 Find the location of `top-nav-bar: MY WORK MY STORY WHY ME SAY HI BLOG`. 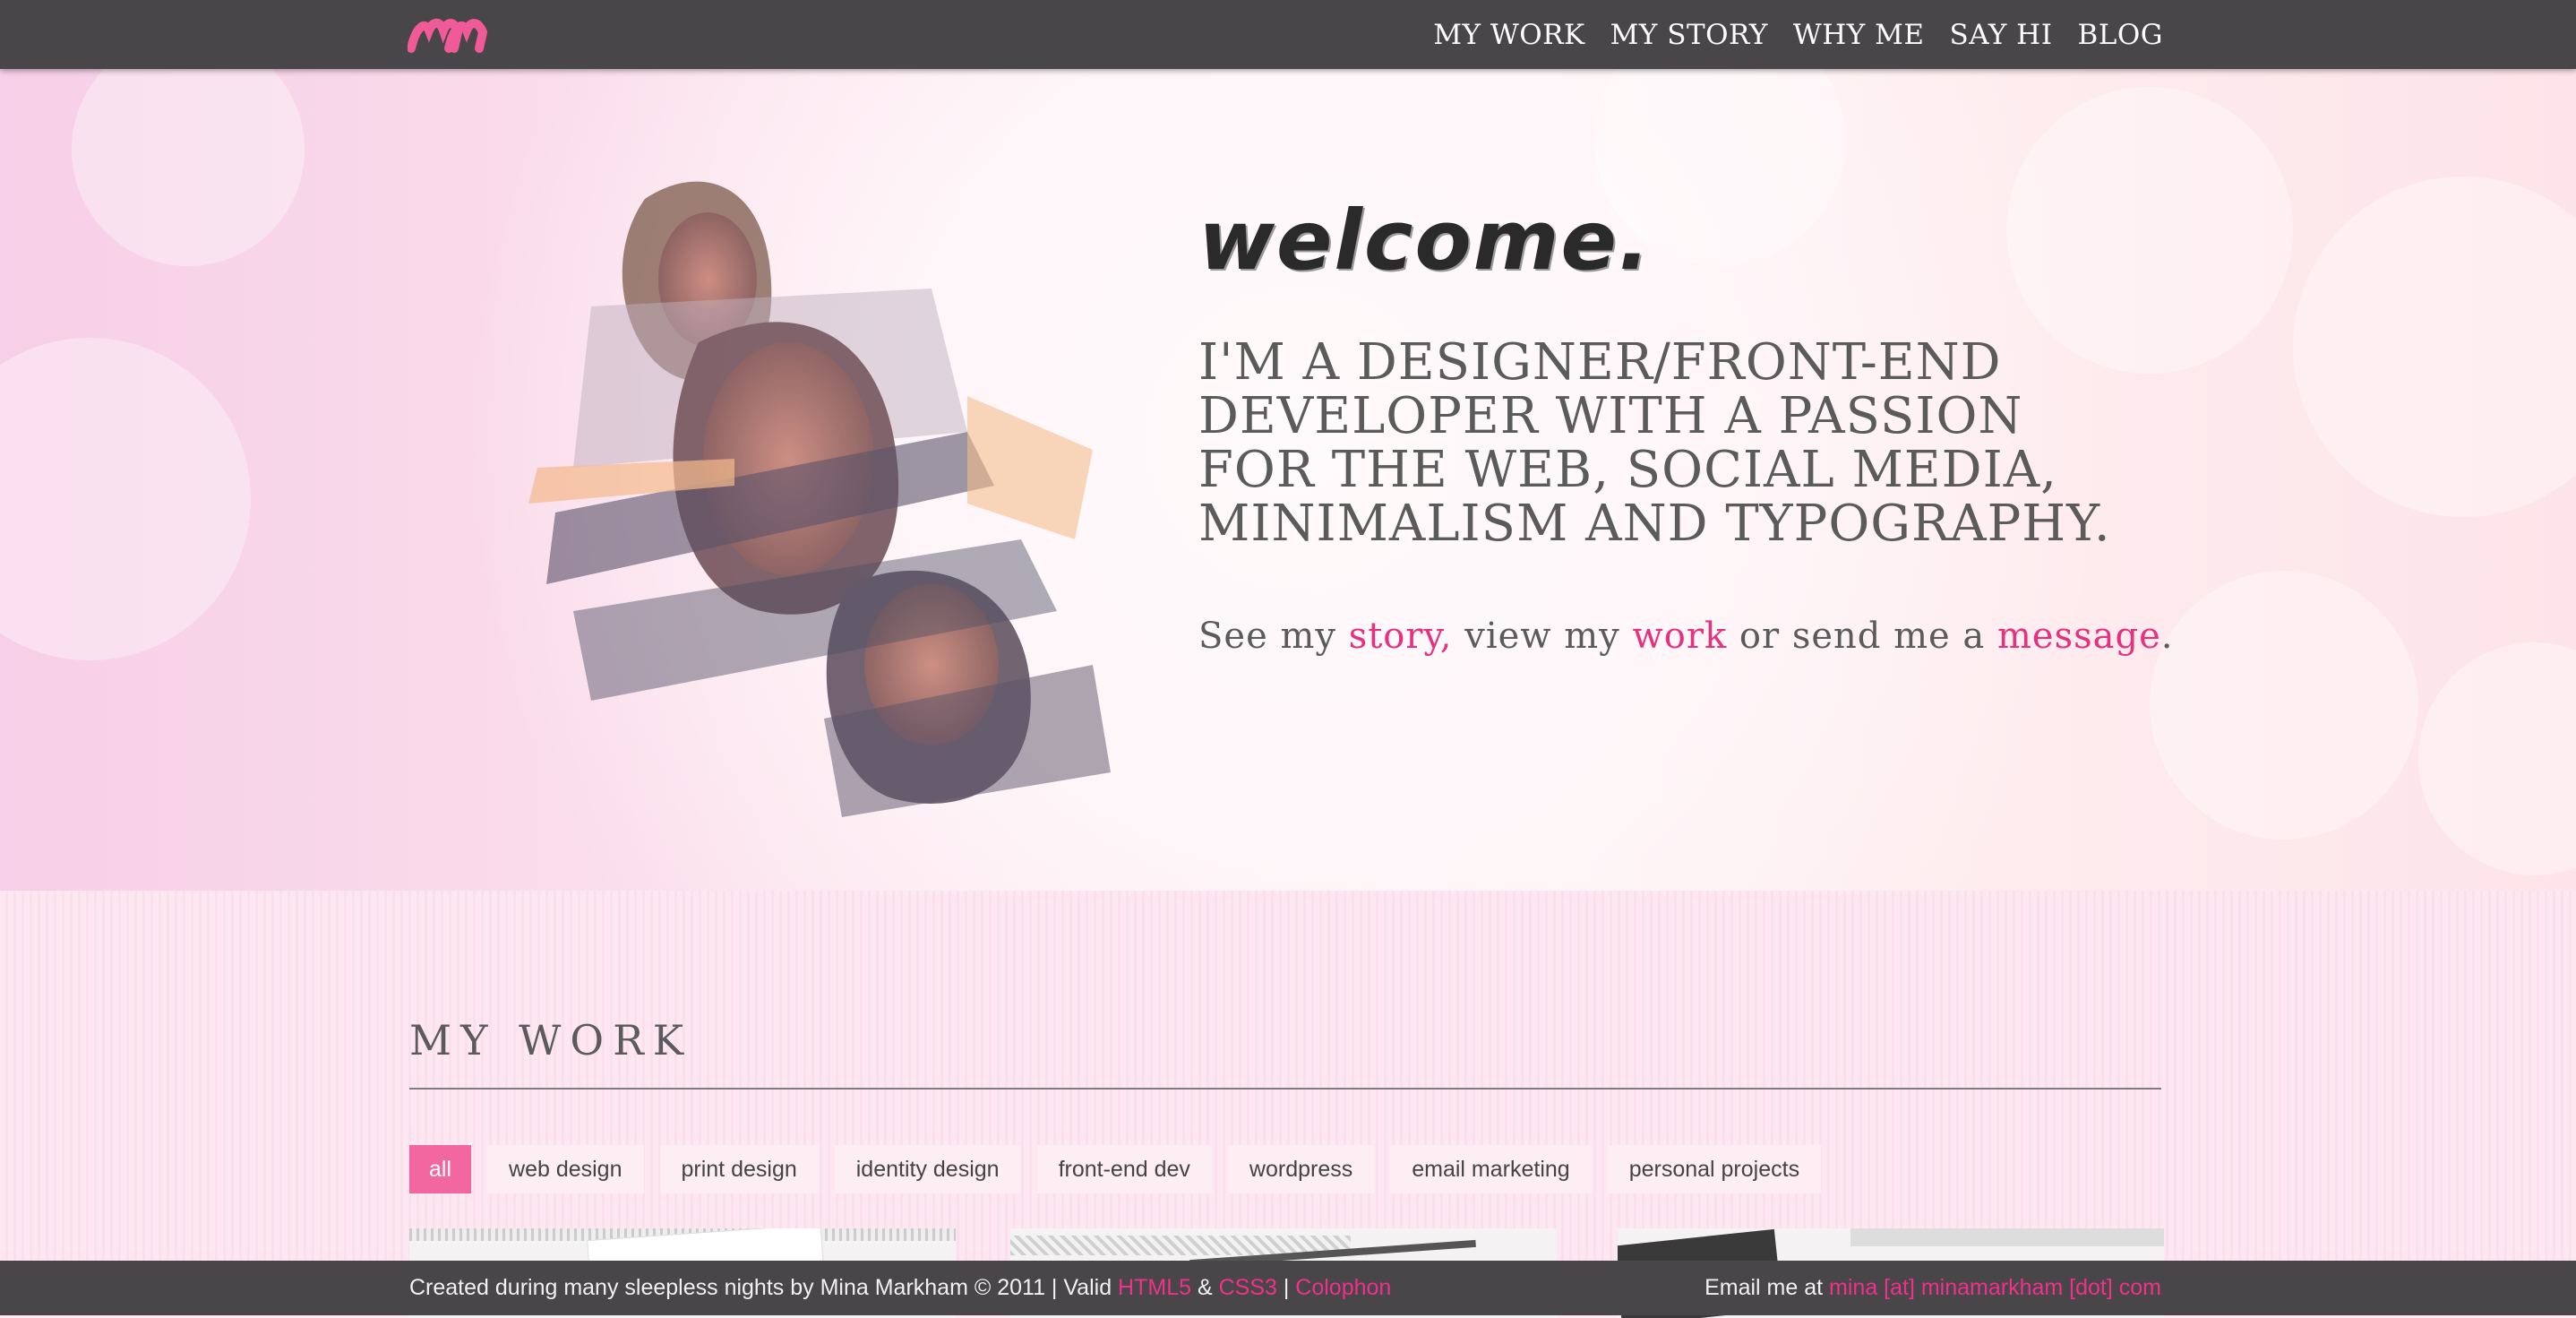

top-nav-bar: MY WORK MY STORY WHY ME SAY HI BLOG is located at coordinates (1288, 34).